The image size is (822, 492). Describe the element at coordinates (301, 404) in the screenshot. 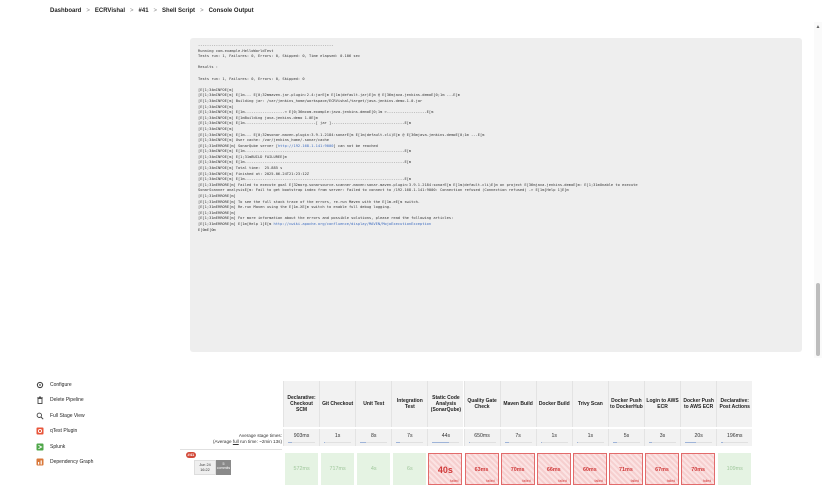

I see `stage-header: Declarative: Checkout SCM` at that location.